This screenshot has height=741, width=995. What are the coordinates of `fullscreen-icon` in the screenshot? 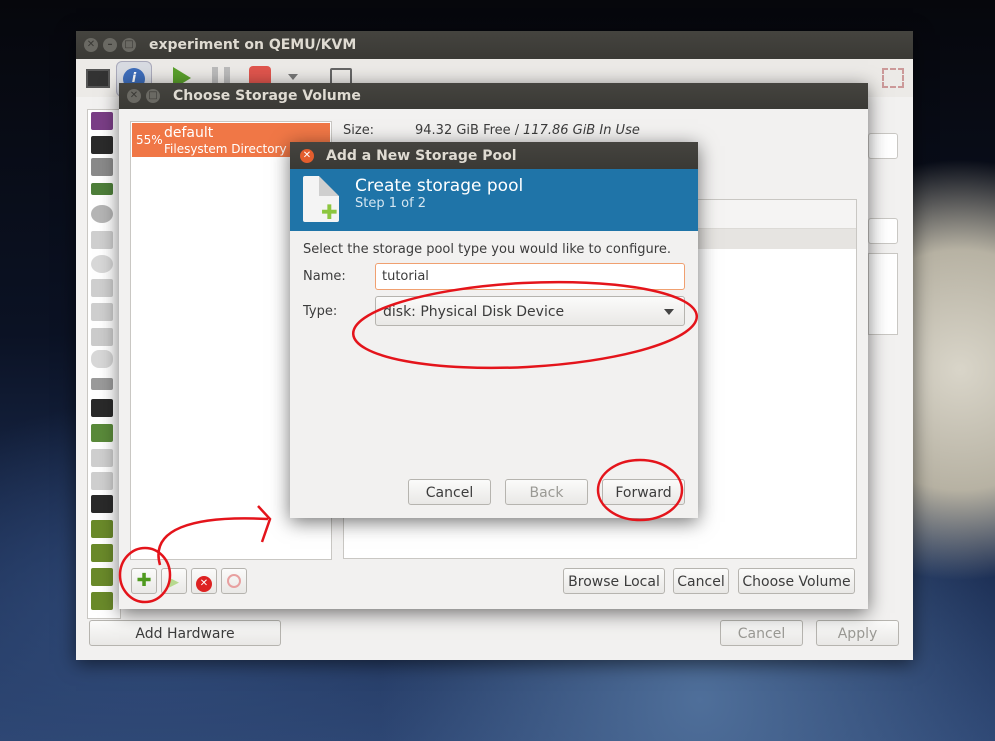 It's located at (893, 78).